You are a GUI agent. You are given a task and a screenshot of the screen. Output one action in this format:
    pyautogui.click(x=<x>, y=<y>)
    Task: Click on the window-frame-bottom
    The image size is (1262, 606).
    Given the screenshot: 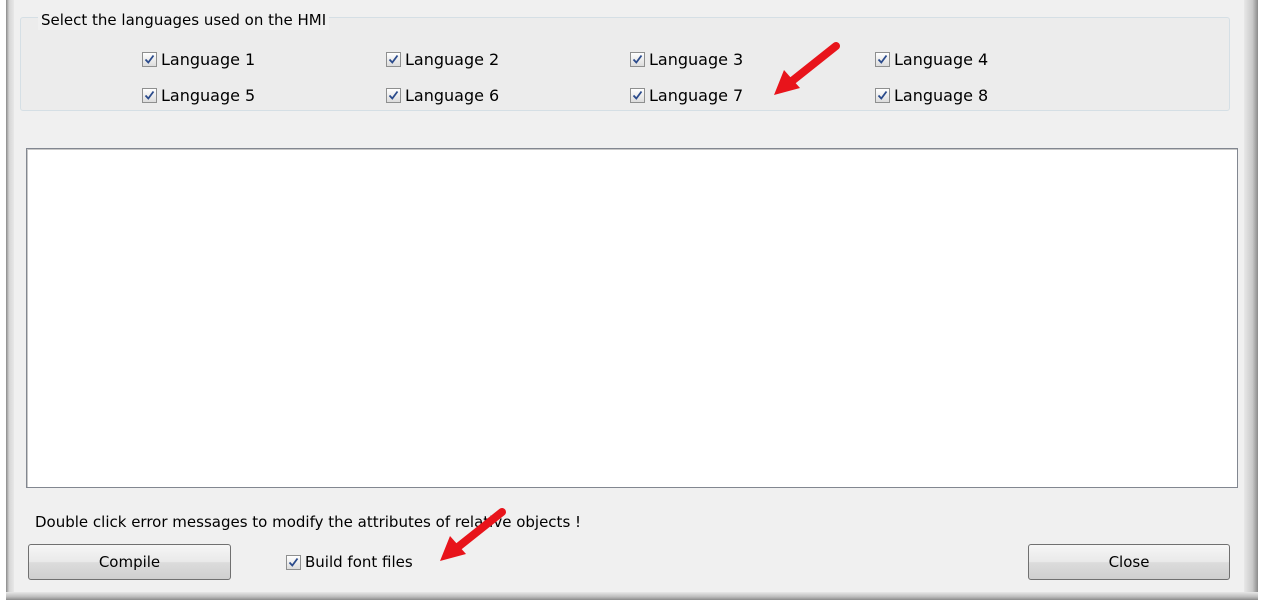 What is the action you would take?
    pyautogui.click(x=632, y=596)
    